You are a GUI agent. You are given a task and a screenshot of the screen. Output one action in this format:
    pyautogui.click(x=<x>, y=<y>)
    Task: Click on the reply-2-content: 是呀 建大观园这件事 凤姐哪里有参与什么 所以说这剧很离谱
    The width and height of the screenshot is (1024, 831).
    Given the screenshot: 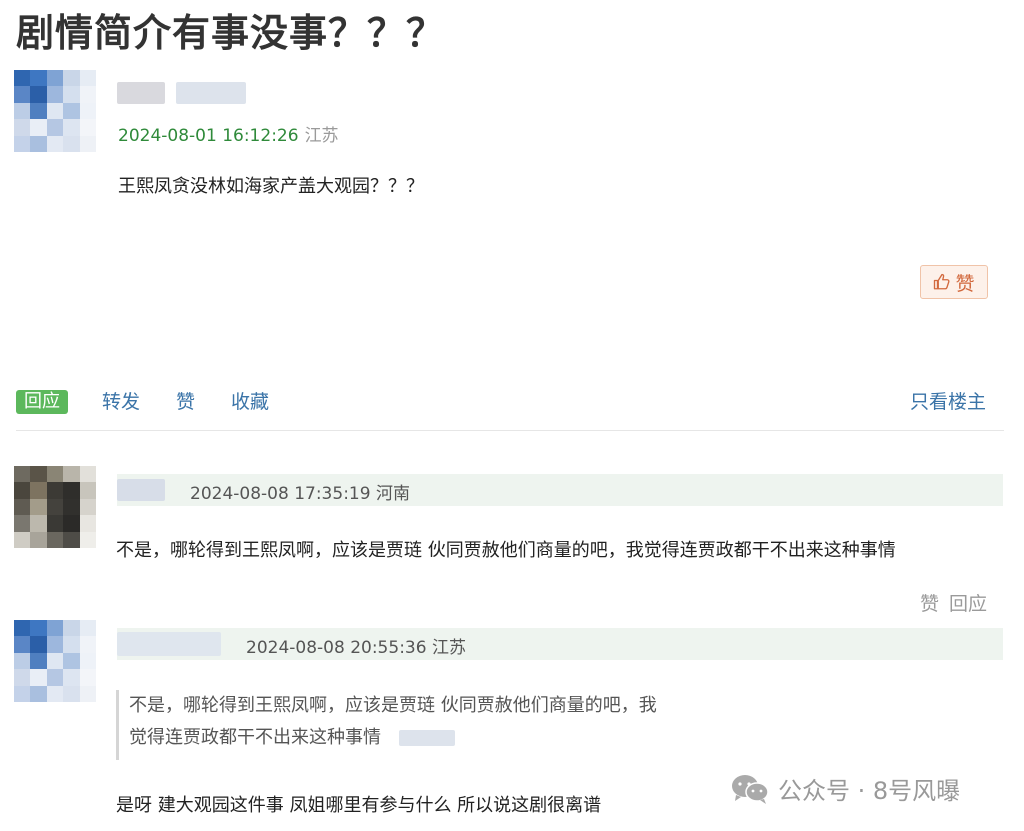 What is the action you would take?
    pyautogui.click(x=359, y=805)
    